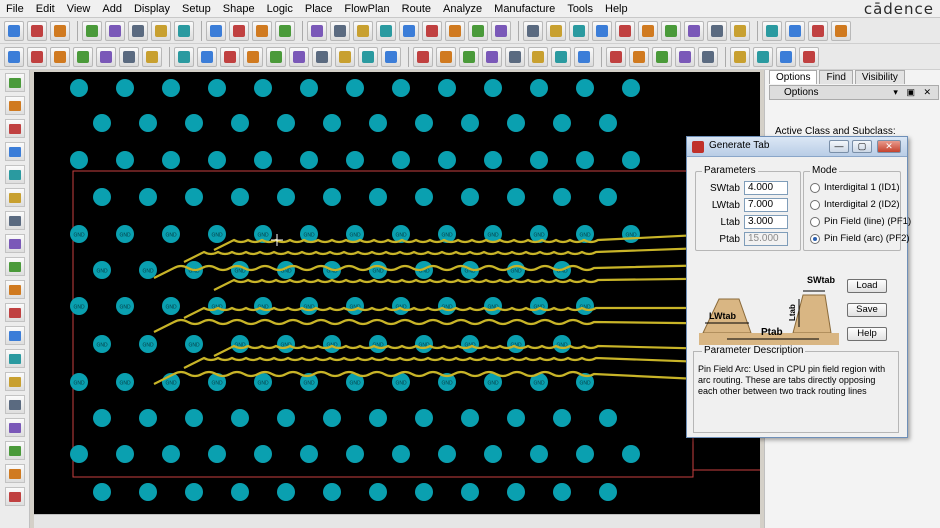 This screenshot has height=528, width=940. I want to click on menu-analyze: Analyze, so click(462, 9).